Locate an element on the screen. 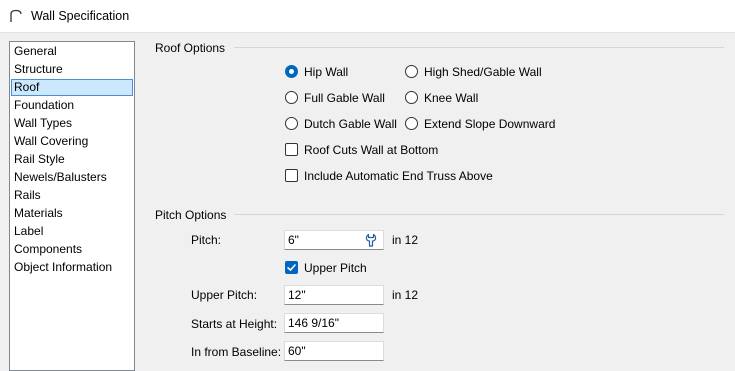  sidebar-item-general: General is located at coordinates (72, 51).